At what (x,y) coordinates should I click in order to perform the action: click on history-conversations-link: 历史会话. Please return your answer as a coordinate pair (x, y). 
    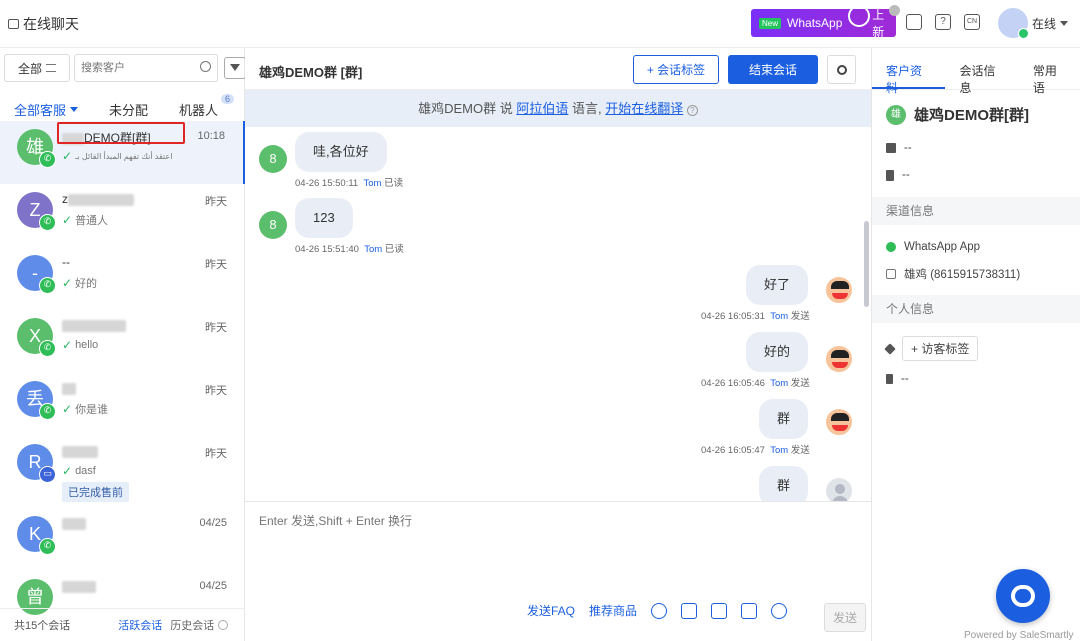
    Looking at the image, I should click on (192, 625).